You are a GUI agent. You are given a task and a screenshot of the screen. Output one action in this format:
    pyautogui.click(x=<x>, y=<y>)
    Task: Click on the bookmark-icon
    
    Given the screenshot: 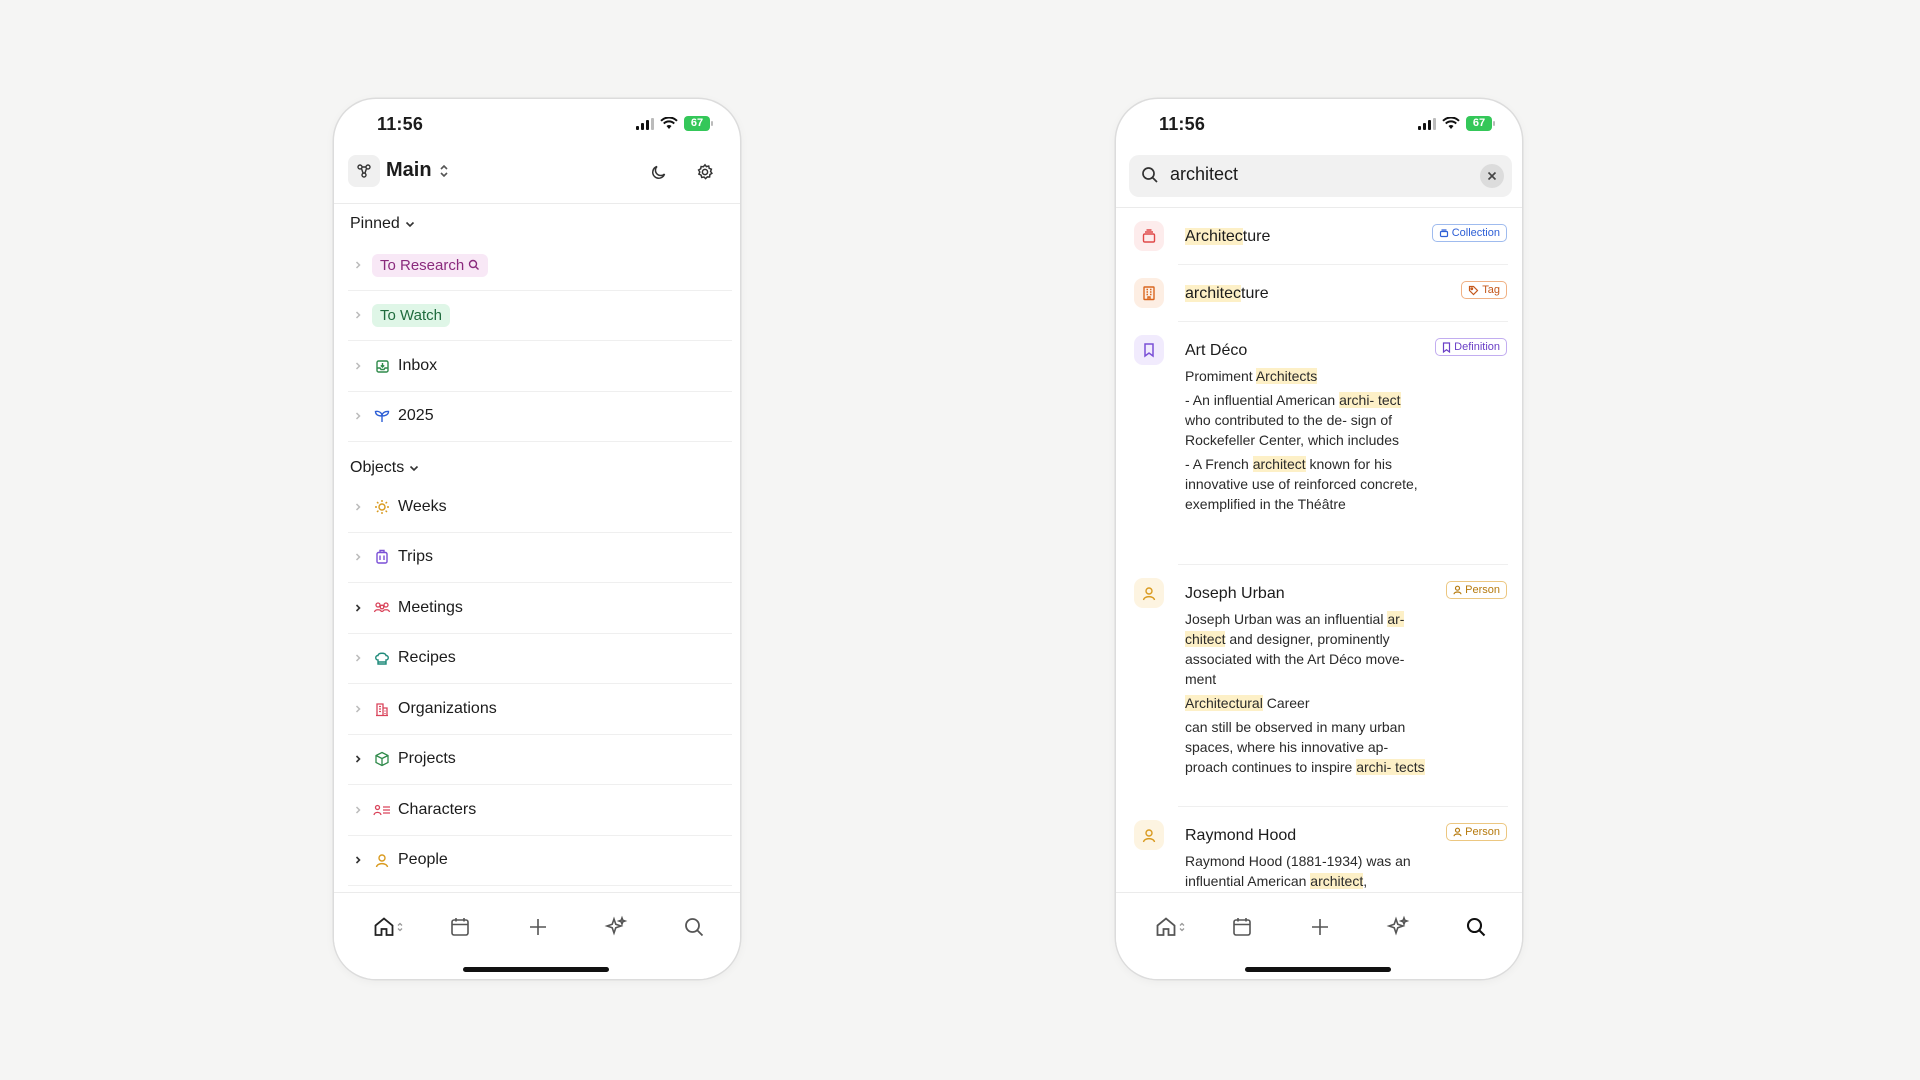 What is the action you would take?
    pyautogui.click(x=1447, y=347)
    